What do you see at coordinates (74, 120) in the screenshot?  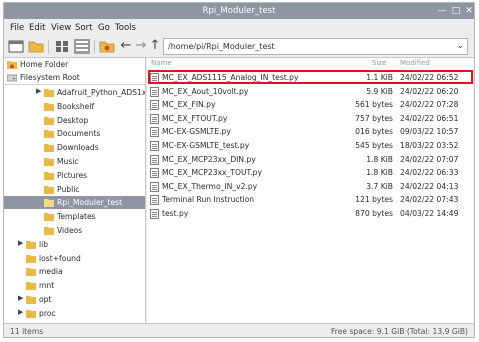 I see `sidebar-item-desktop: Desktop` at bounding box center [74, 120].